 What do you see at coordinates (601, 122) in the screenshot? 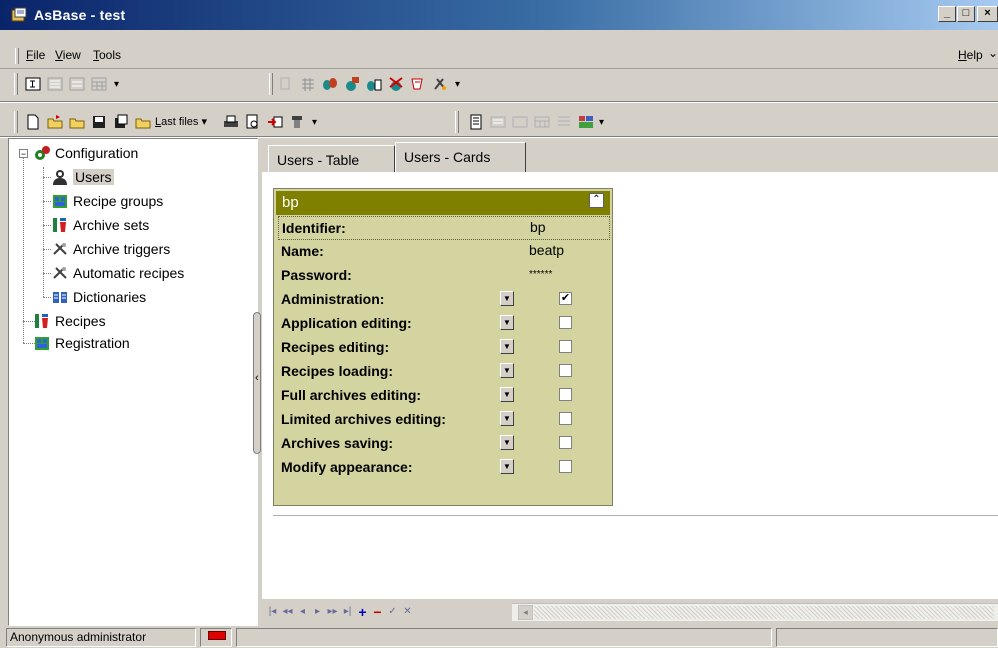
I see `record-toolbar-dropdown-icon: ▾` at bounding box center [601, 122].